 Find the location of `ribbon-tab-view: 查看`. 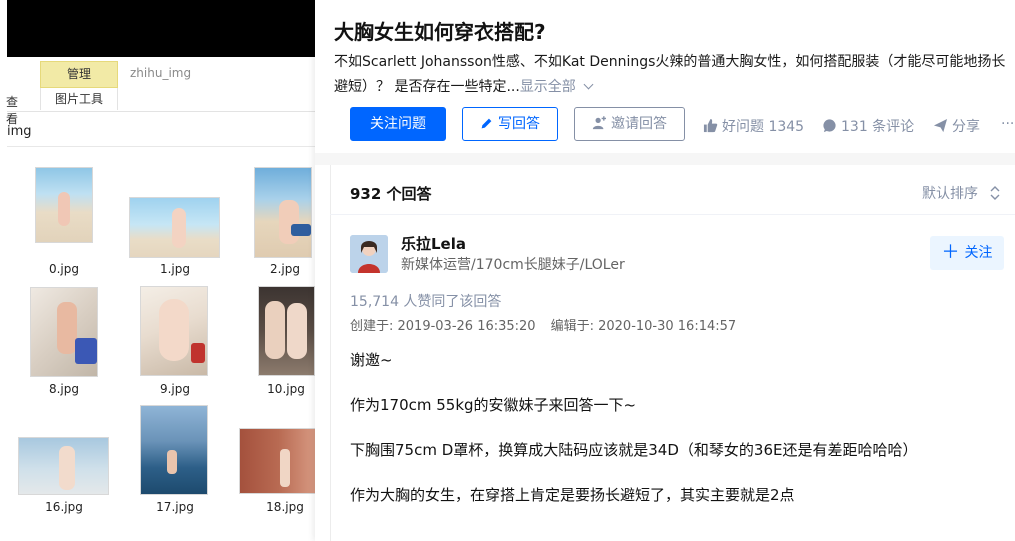

ribbon-tab-view: 查看 is located at coordinates (17, 110).